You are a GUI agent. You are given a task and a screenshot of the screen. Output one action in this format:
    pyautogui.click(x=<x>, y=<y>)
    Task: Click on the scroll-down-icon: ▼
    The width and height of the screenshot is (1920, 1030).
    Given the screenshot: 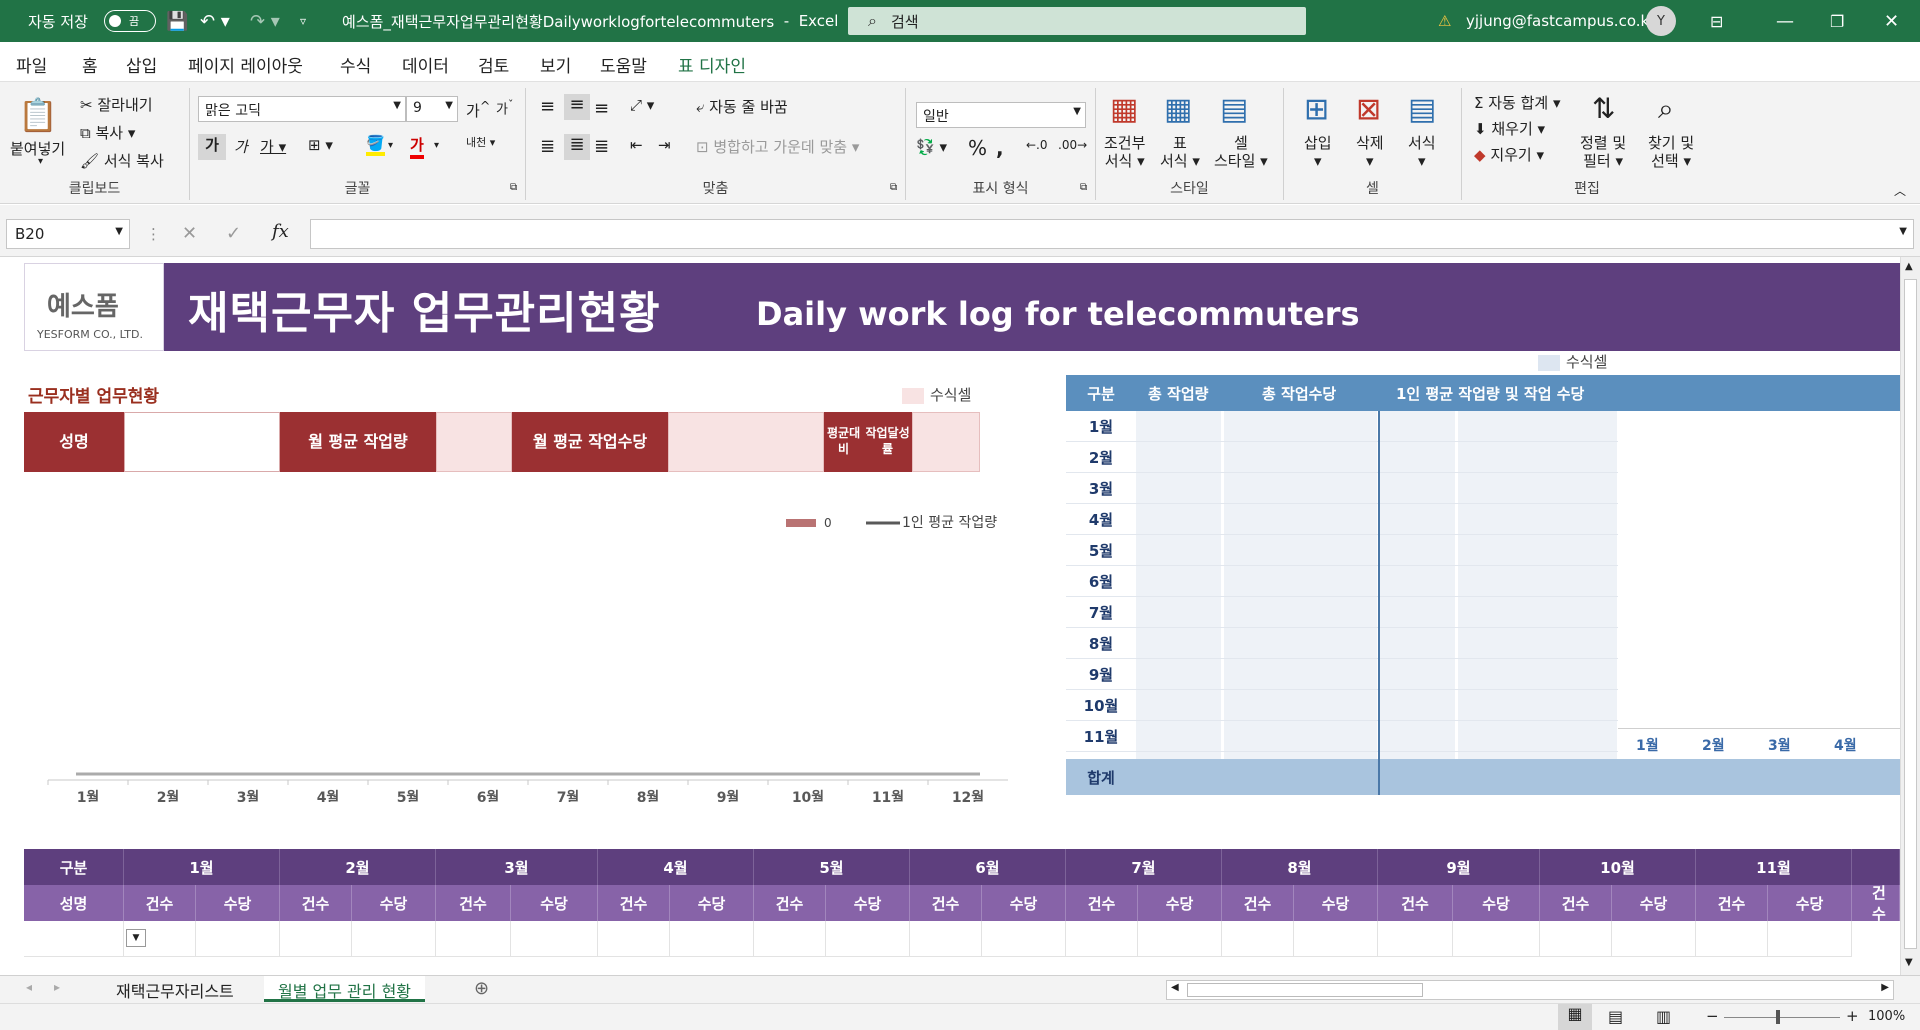 What is the action you would take?
    pyautogui.click(x=1909, y=962)
    